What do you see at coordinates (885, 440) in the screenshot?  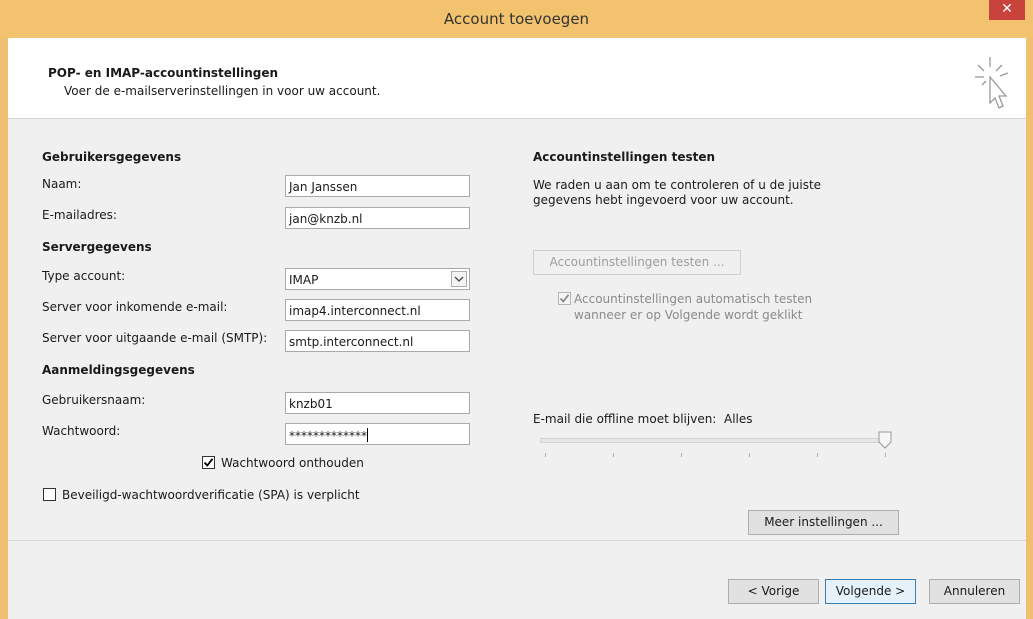 I see `offline-slider-thumb` at bounding box center [885, 440].